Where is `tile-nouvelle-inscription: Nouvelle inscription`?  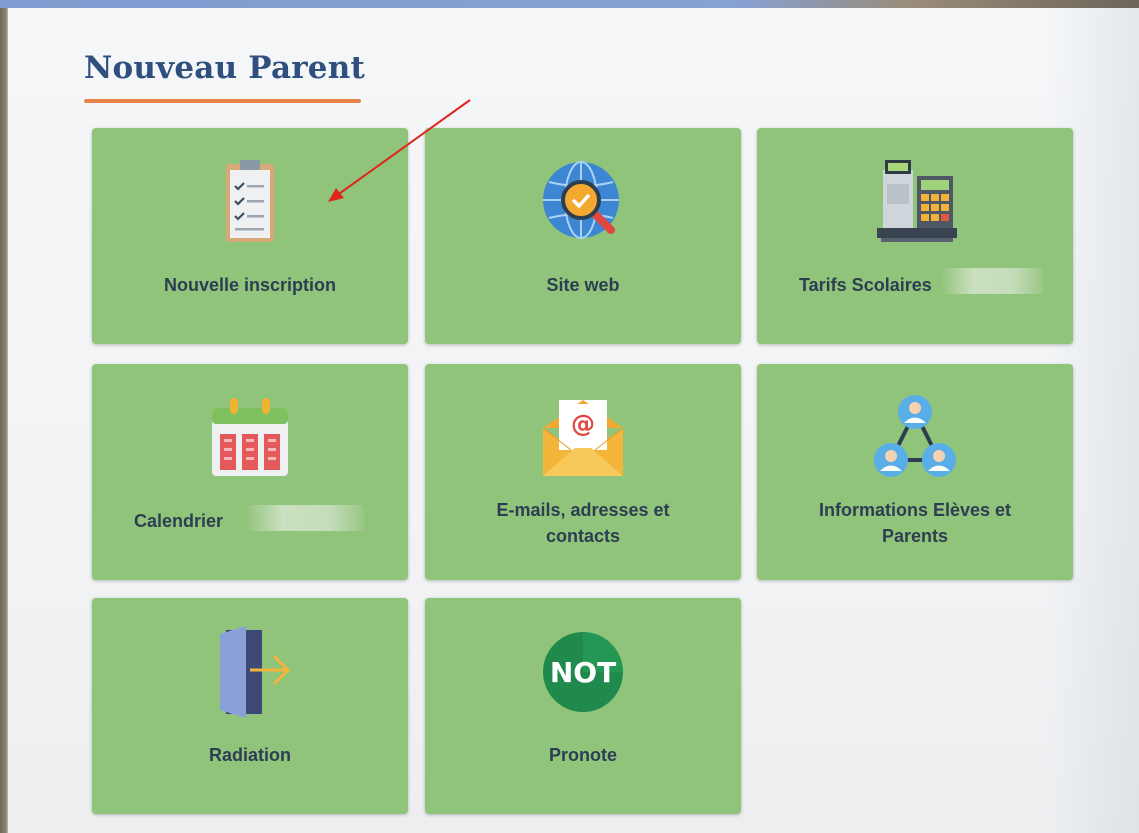
tile-nouvelle-inscription: Nouvelle inscription is located at coordinates (250, 236).